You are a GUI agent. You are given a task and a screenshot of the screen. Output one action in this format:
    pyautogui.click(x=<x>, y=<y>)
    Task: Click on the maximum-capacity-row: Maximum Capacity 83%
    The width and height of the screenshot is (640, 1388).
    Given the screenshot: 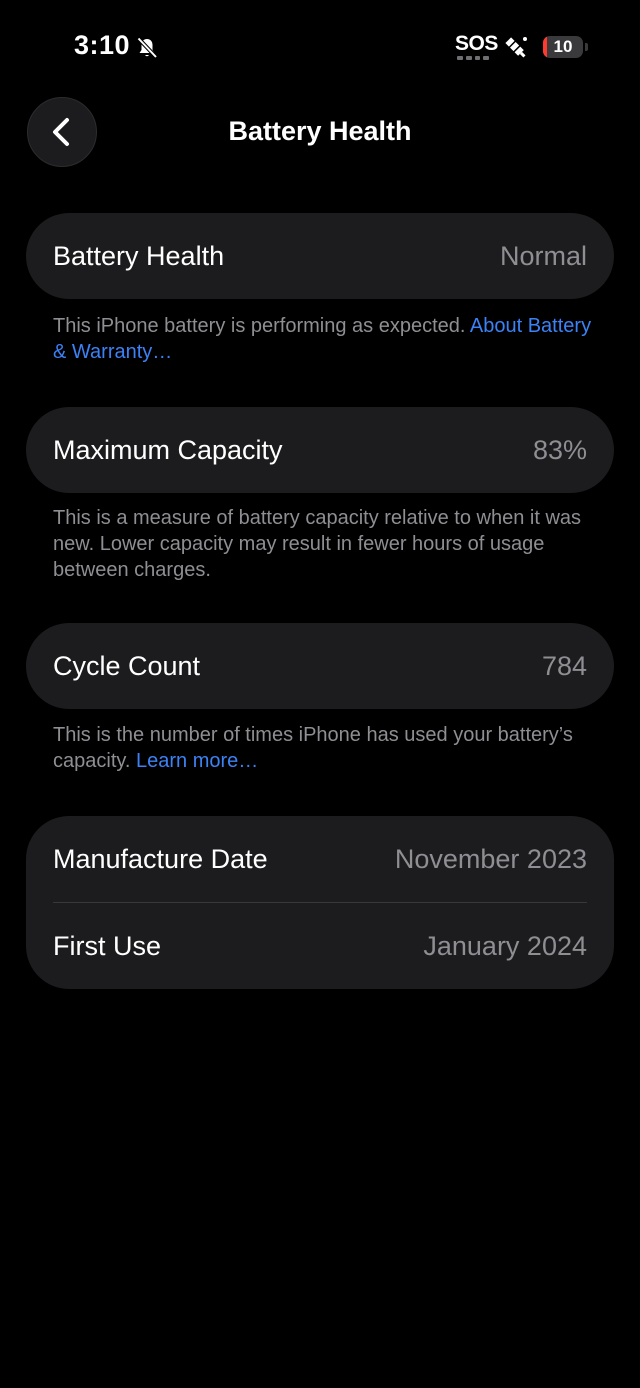 What is the action you would take?
    pyautogui.click(x=320, y=450)
    